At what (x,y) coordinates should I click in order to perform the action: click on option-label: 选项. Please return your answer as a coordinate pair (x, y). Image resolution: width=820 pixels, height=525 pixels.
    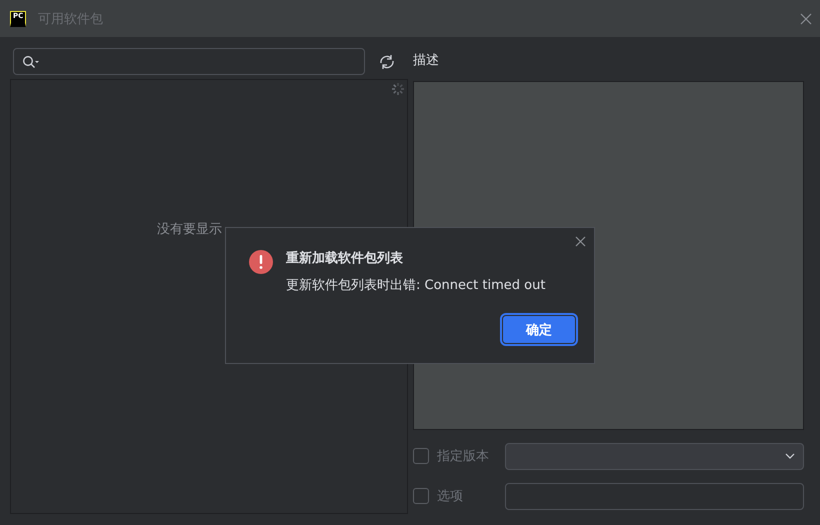
    Looking at the image, I should click on (450, 496).